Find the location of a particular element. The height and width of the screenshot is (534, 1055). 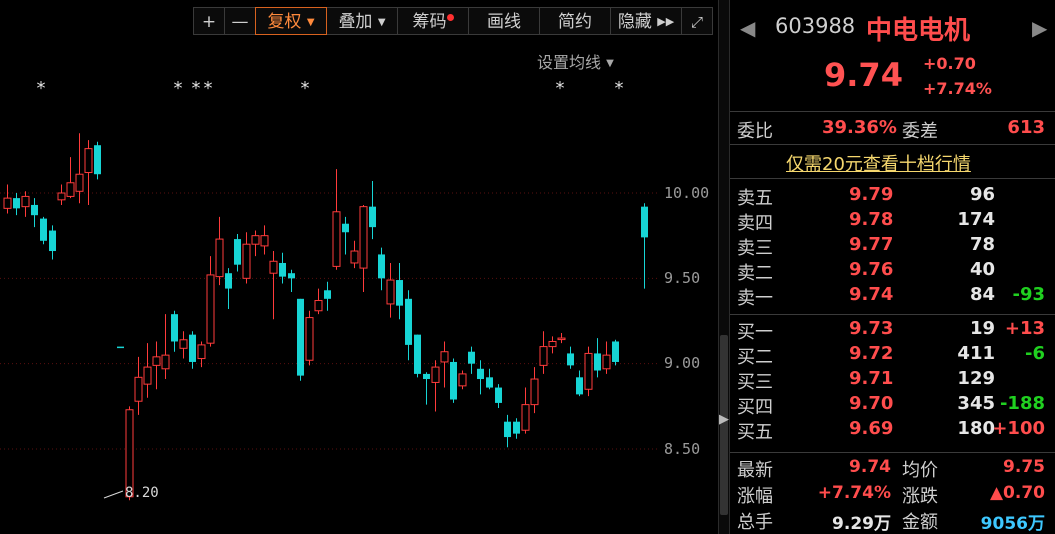

rights-adjust-dropdown: 复权 ▼ is located at coordinates (291, 21).